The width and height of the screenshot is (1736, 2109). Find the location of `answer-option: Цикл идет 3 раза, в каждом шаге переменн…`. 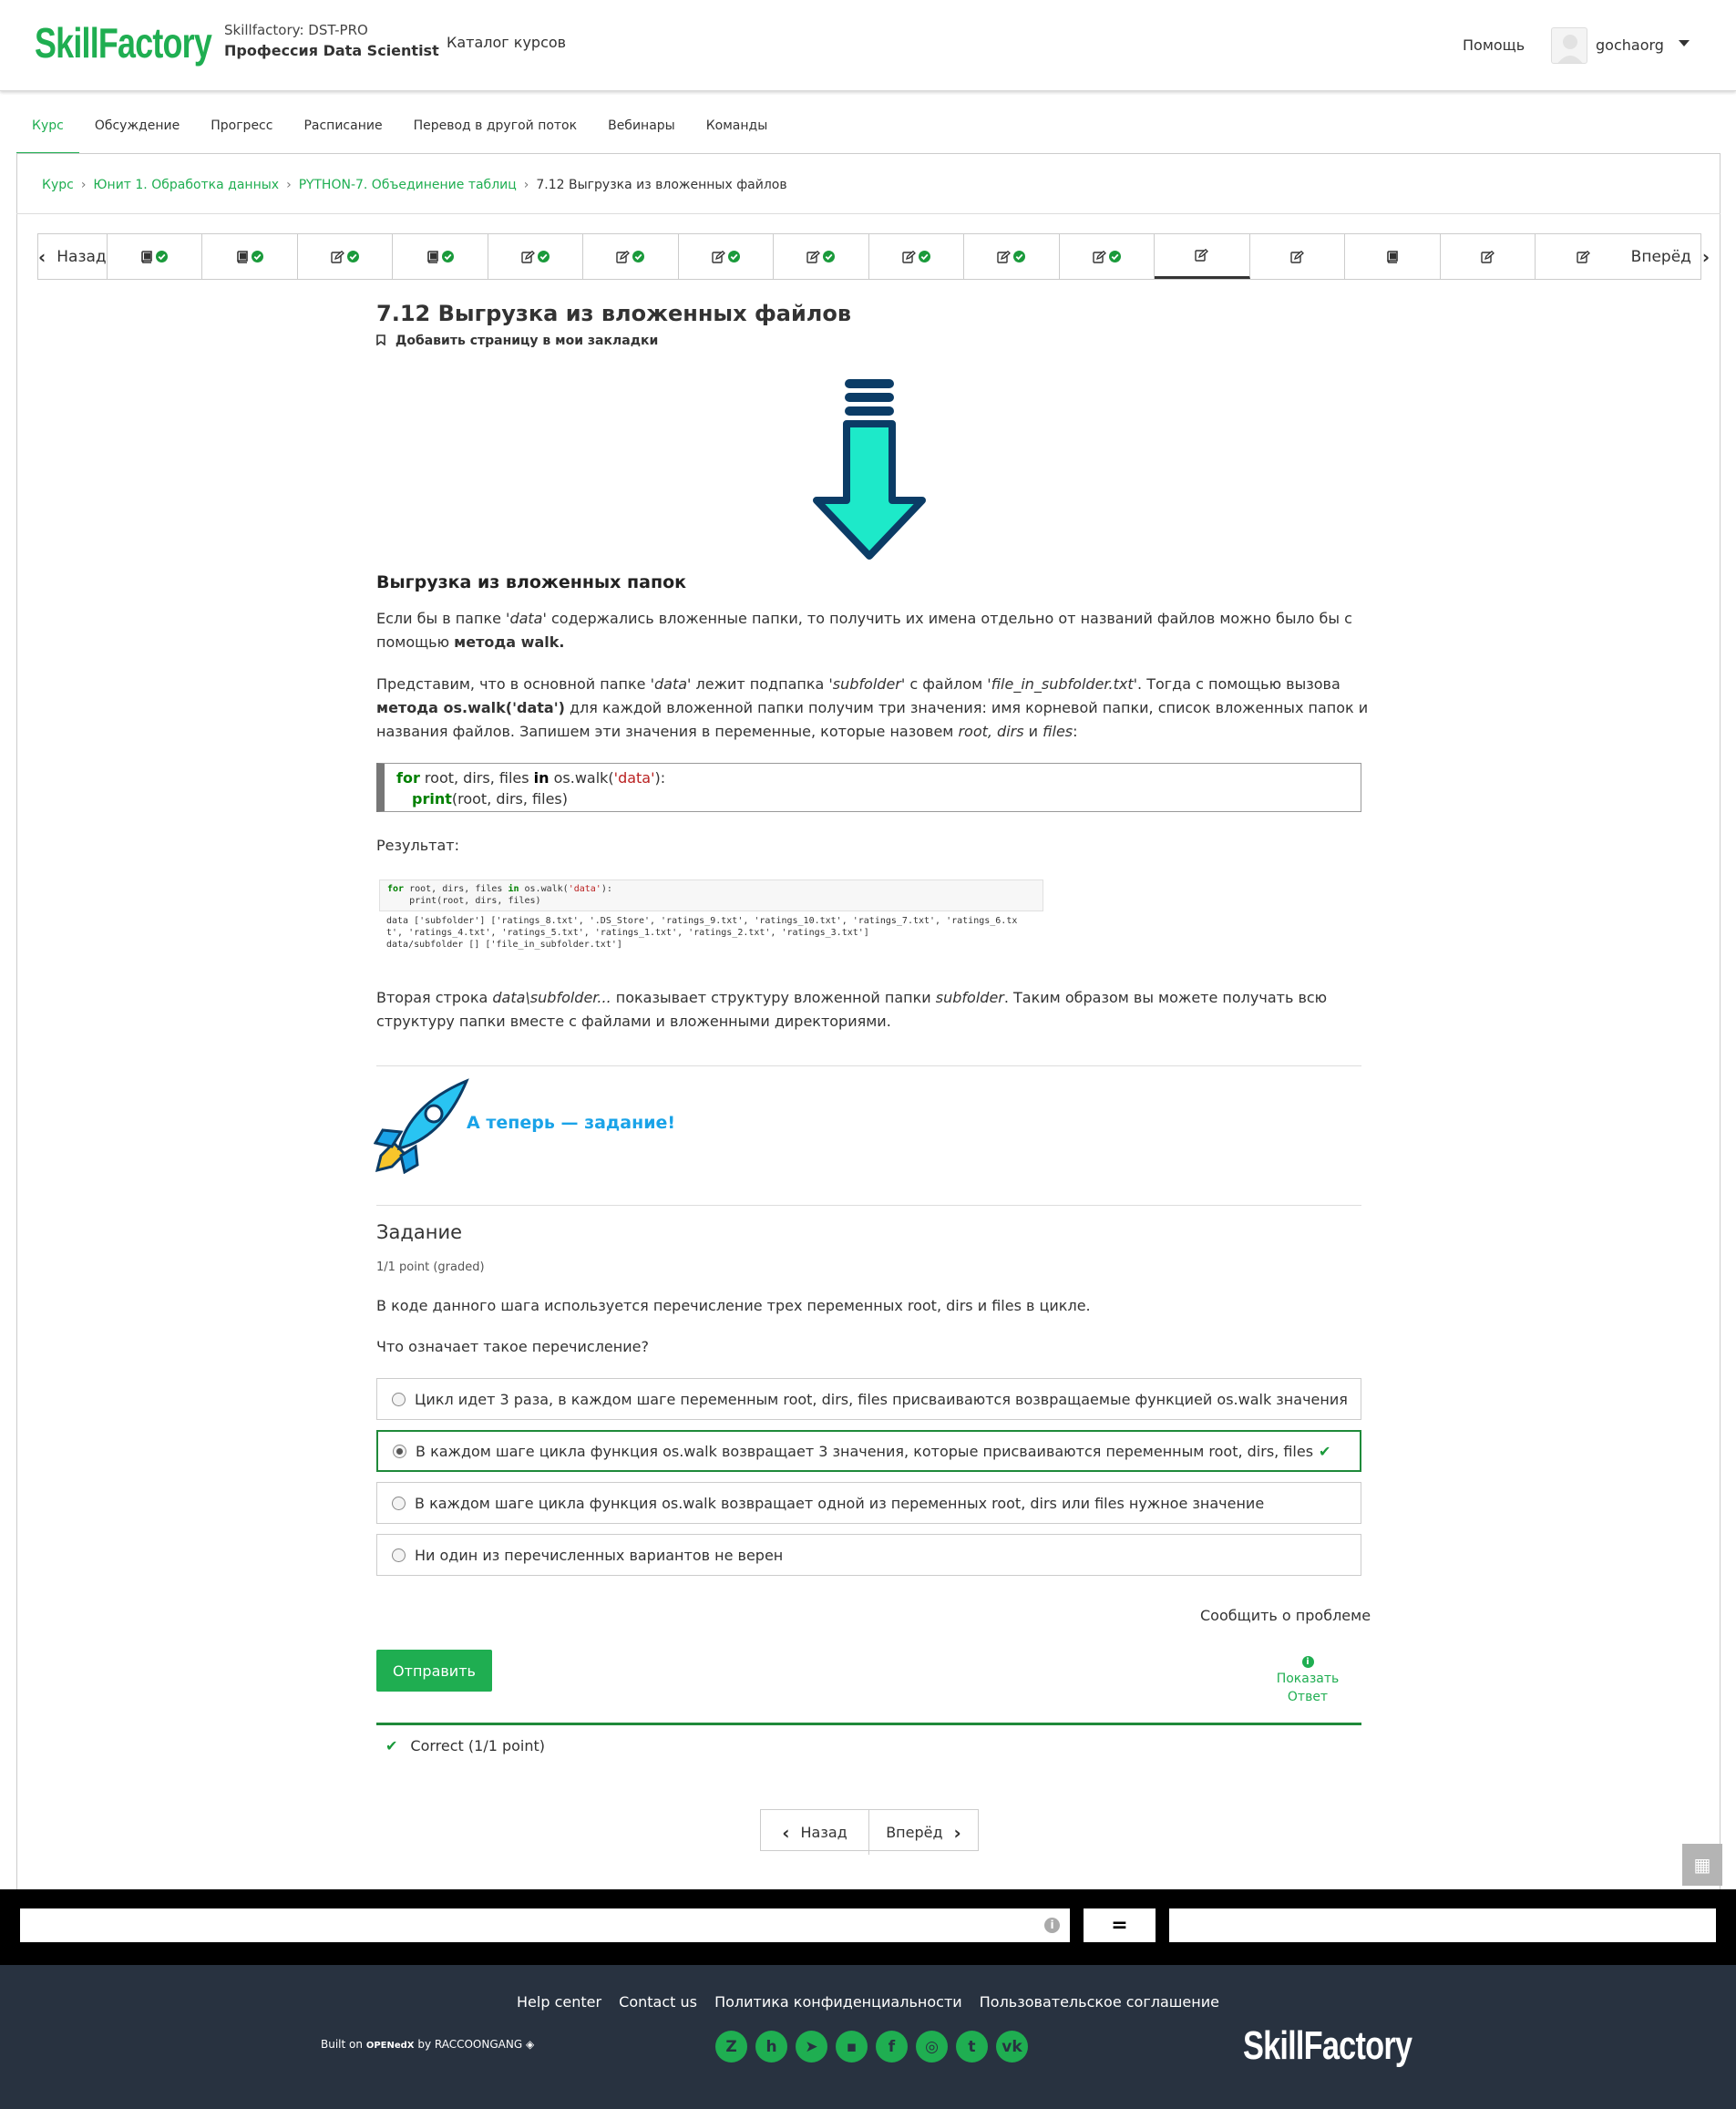

answer-option: Цикл идет 3 раза, в каждом шаге переменн… is located at coordinates (868, 1399).